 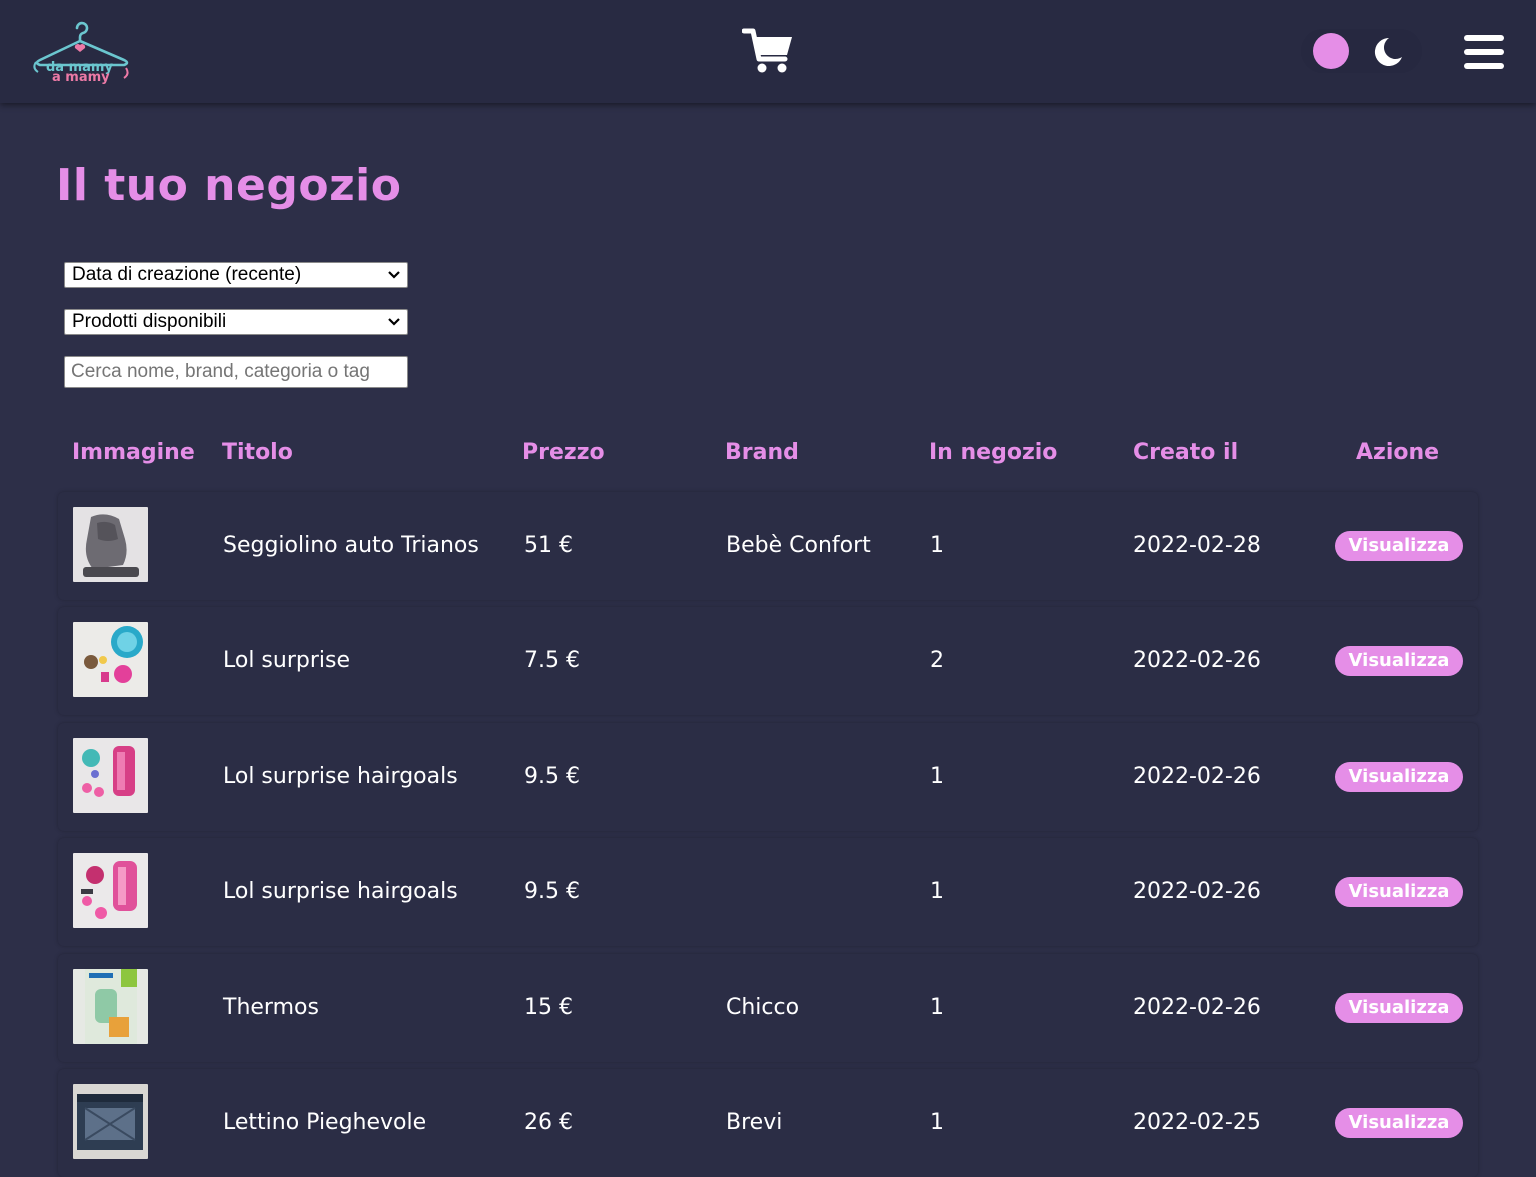 I want to click on logo: da mamy a mamy, so click(x=81, y=51).